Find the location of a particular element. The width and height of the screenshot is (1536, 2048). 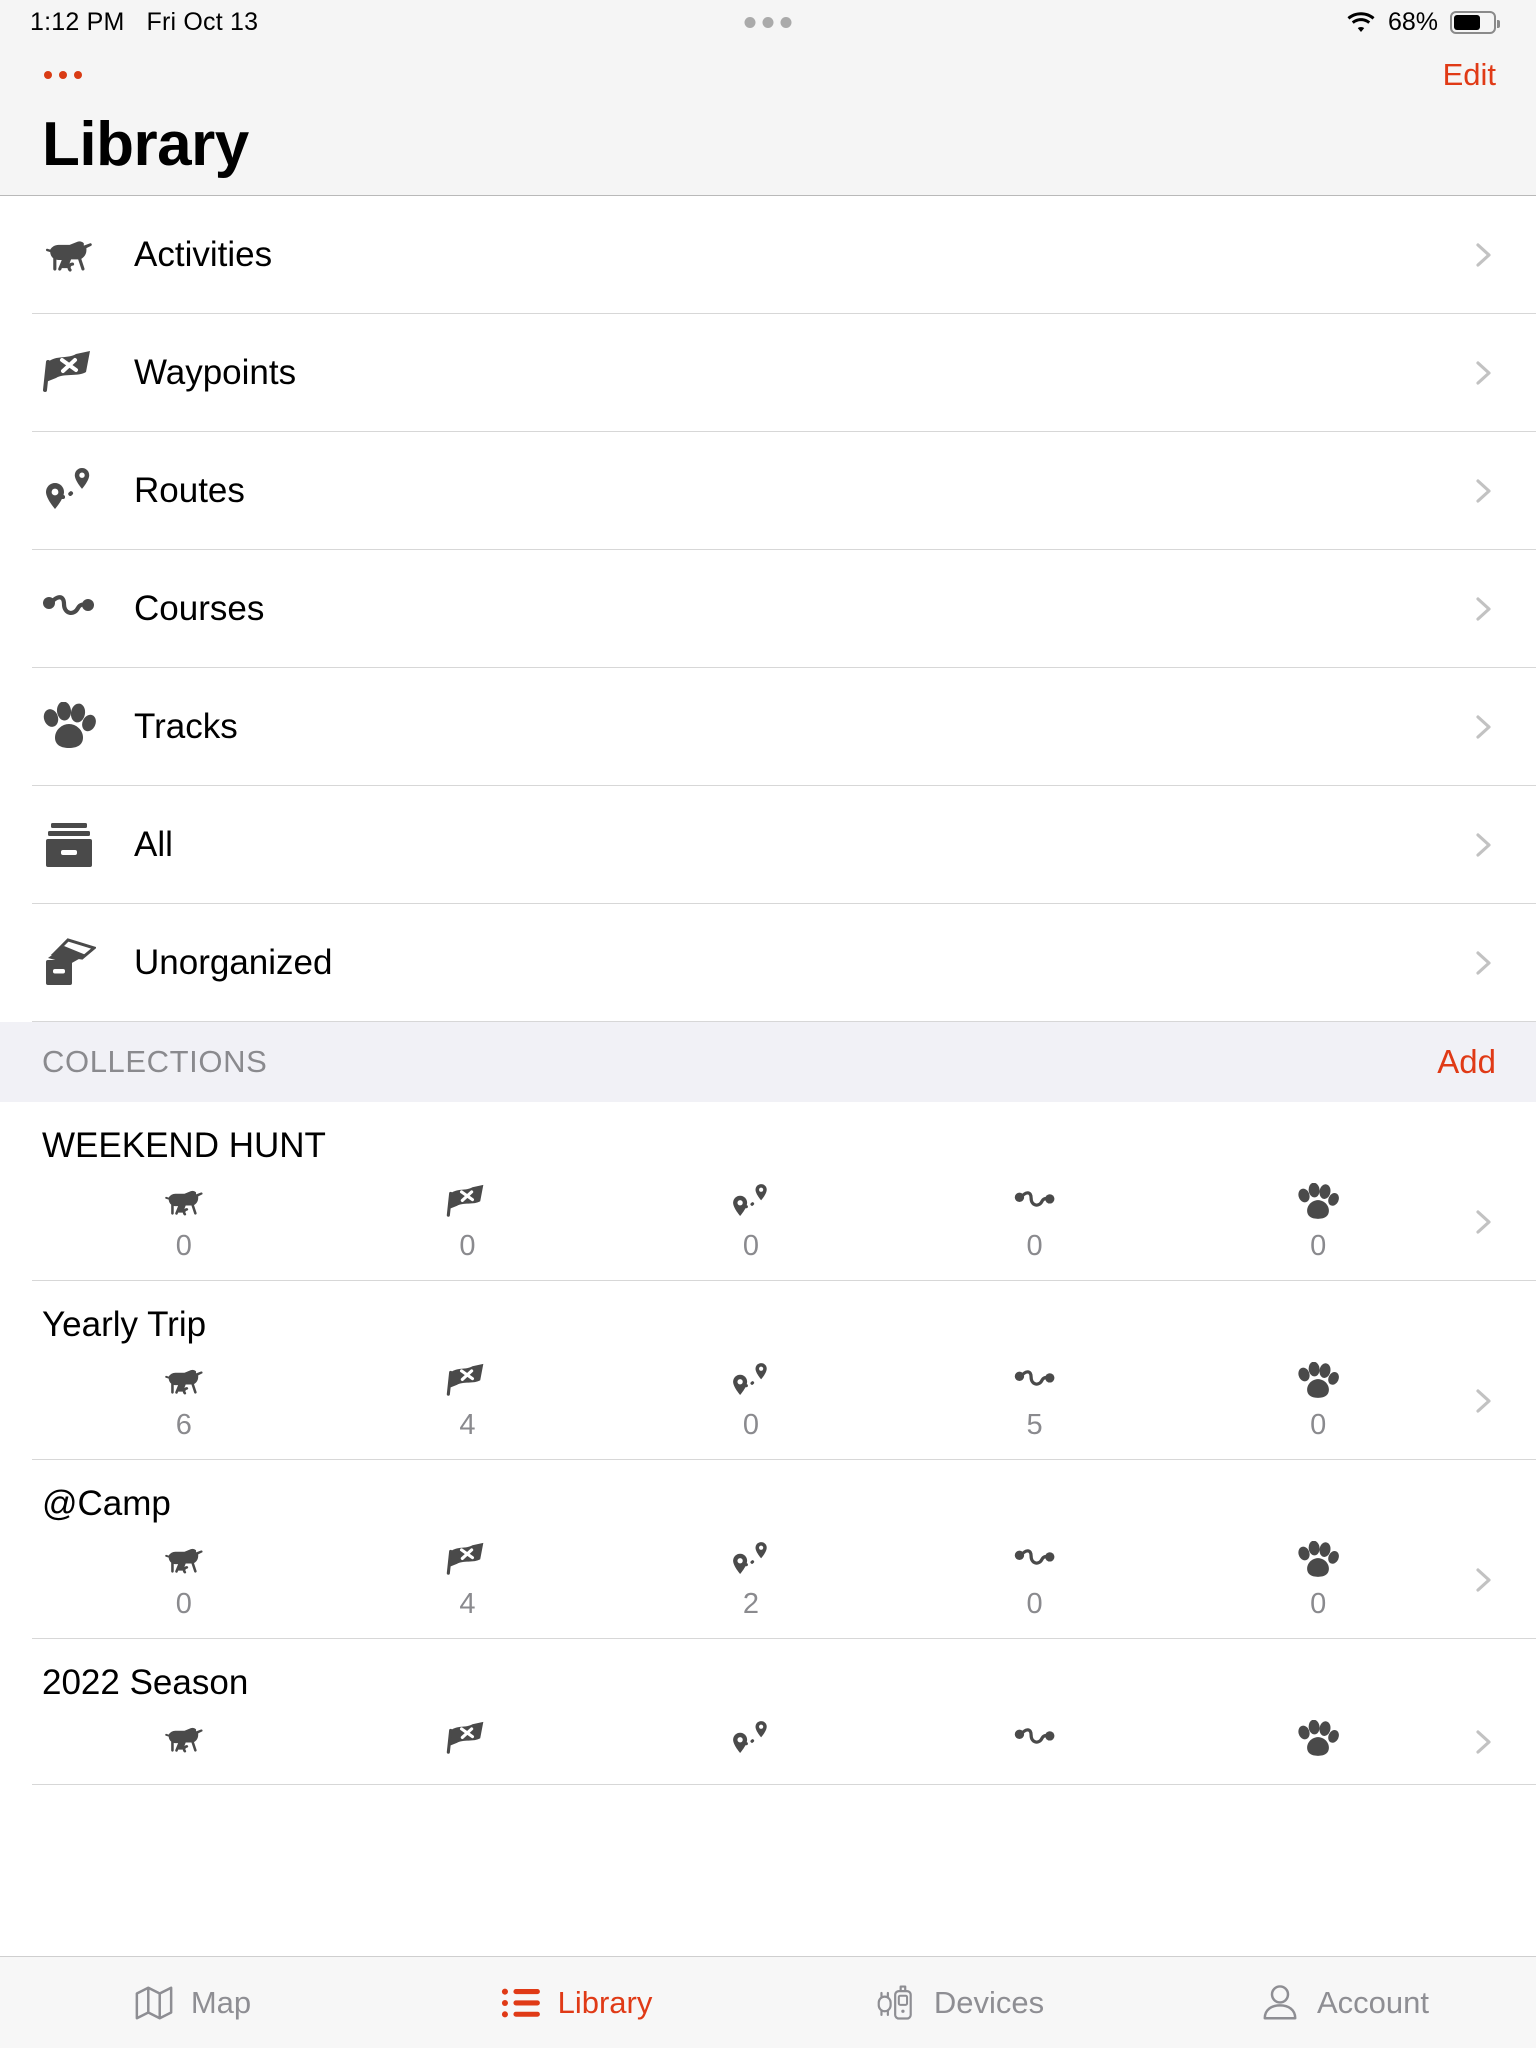

status-date: Fri Oct 13 is located at coordinates (202, 21).